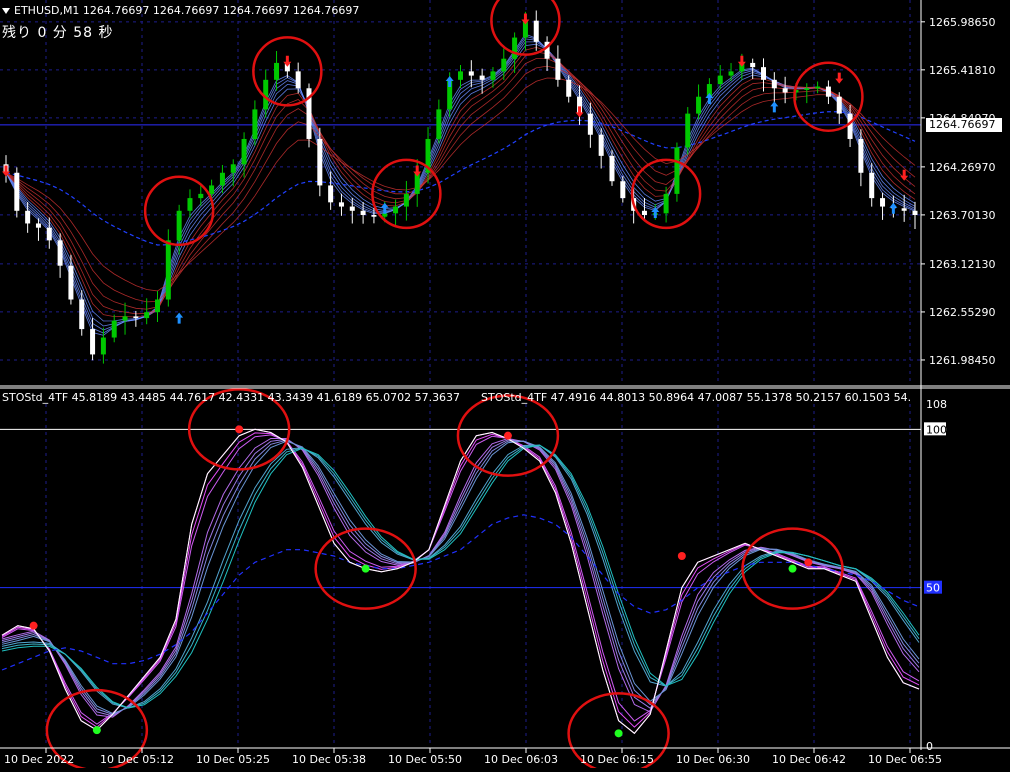  What do you see at coordinates (137, 759) in the screenshot?
I see `x-tick-label: 10 Dec 05:12` at bounding box center [137, 759].